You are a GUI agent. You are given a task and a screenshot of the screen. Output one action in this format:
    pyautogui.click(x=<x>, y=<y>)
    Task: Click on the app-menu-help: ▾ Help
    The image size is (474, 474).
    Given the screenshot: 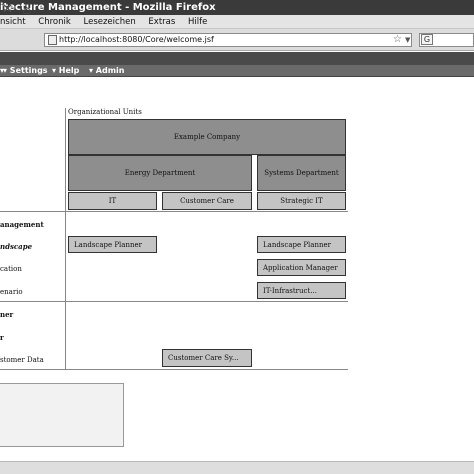 What is the action you would take?
    pyautogui.click(x=65, y=71)
    